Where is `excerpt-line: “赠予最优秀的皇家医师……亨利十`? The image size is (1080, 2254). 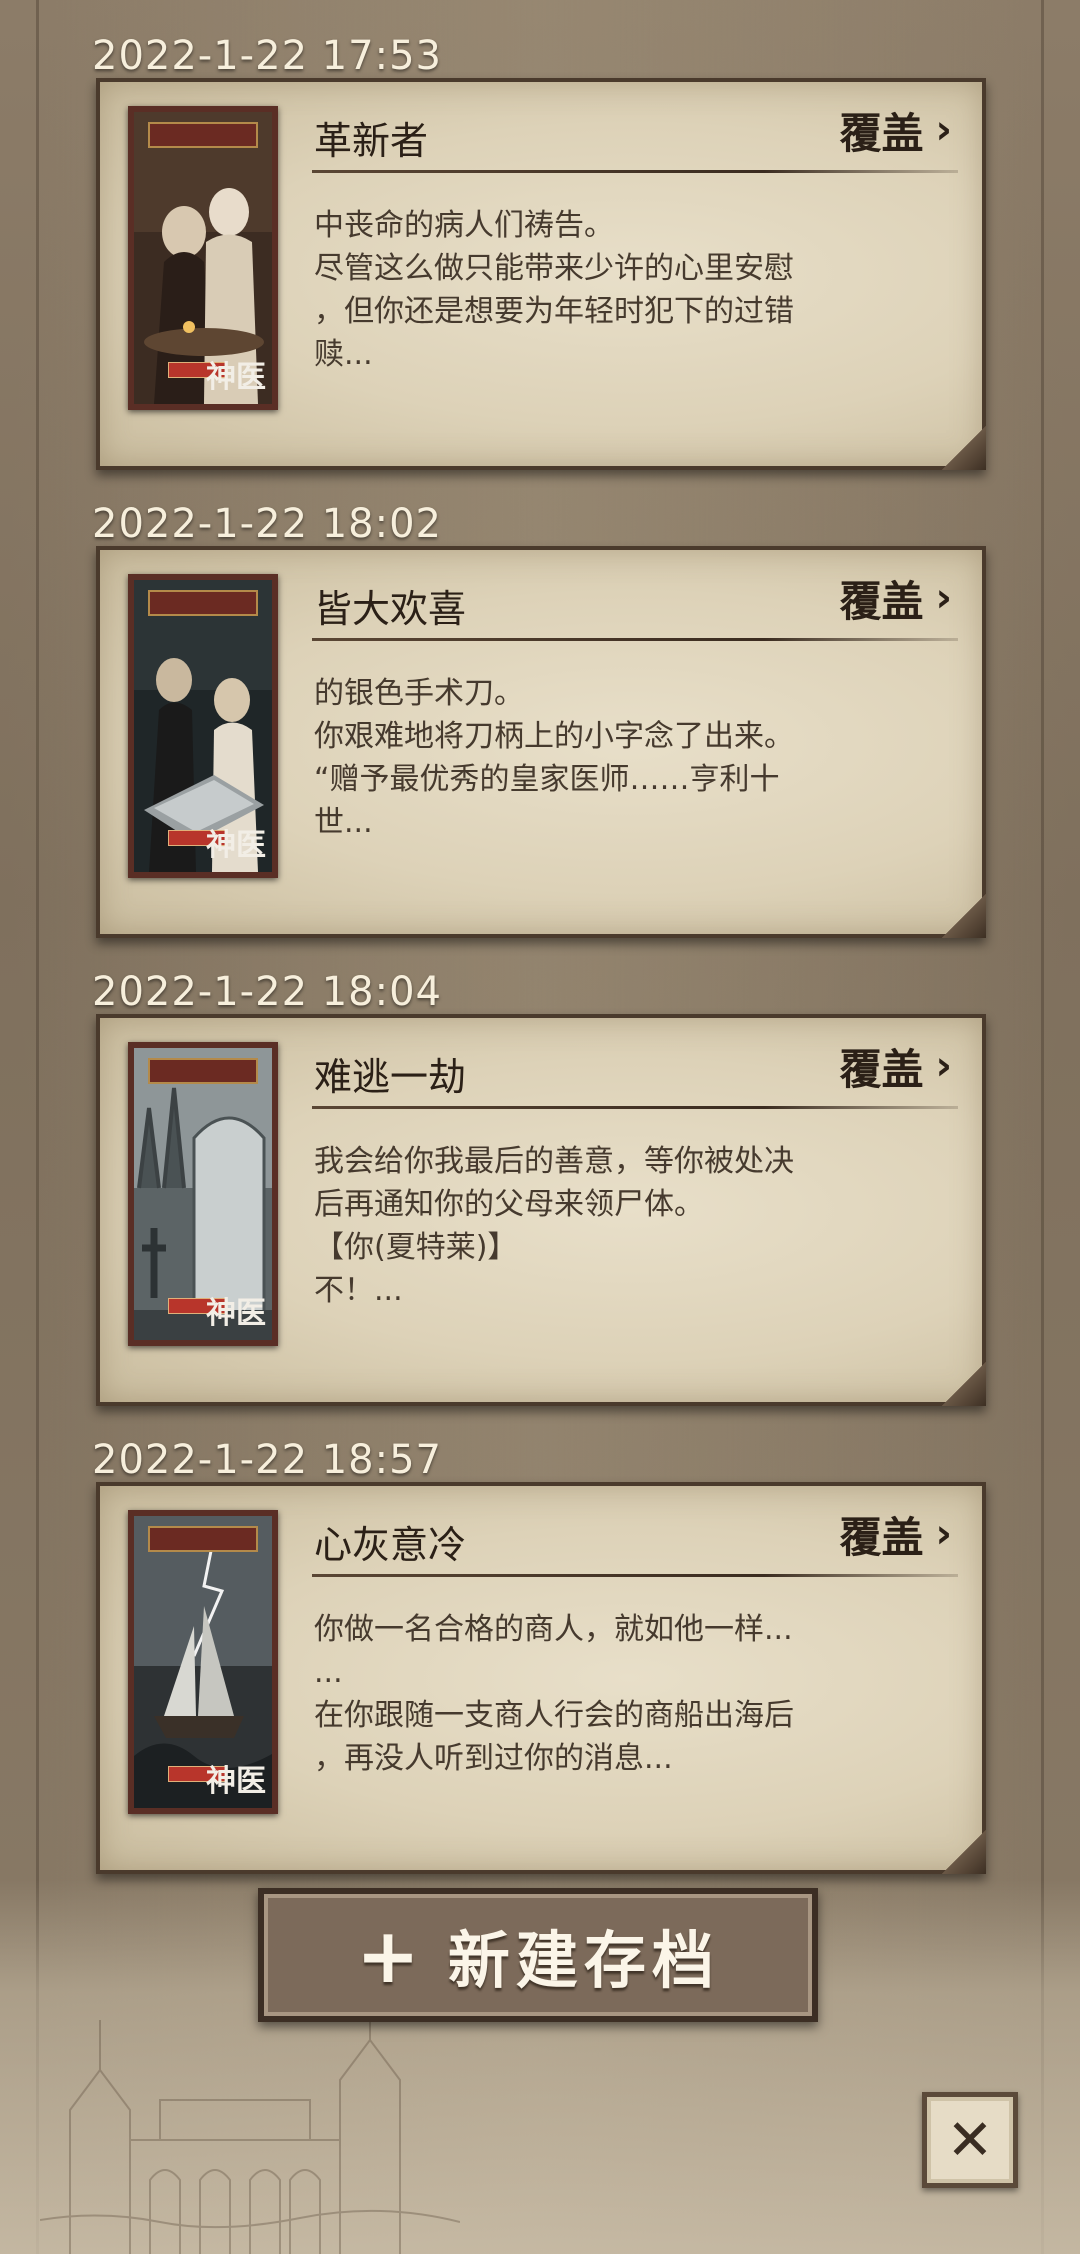 excerpt-line: “赠予最优秀的皇家医师……亨利十 is located at coordinates (547, 779).